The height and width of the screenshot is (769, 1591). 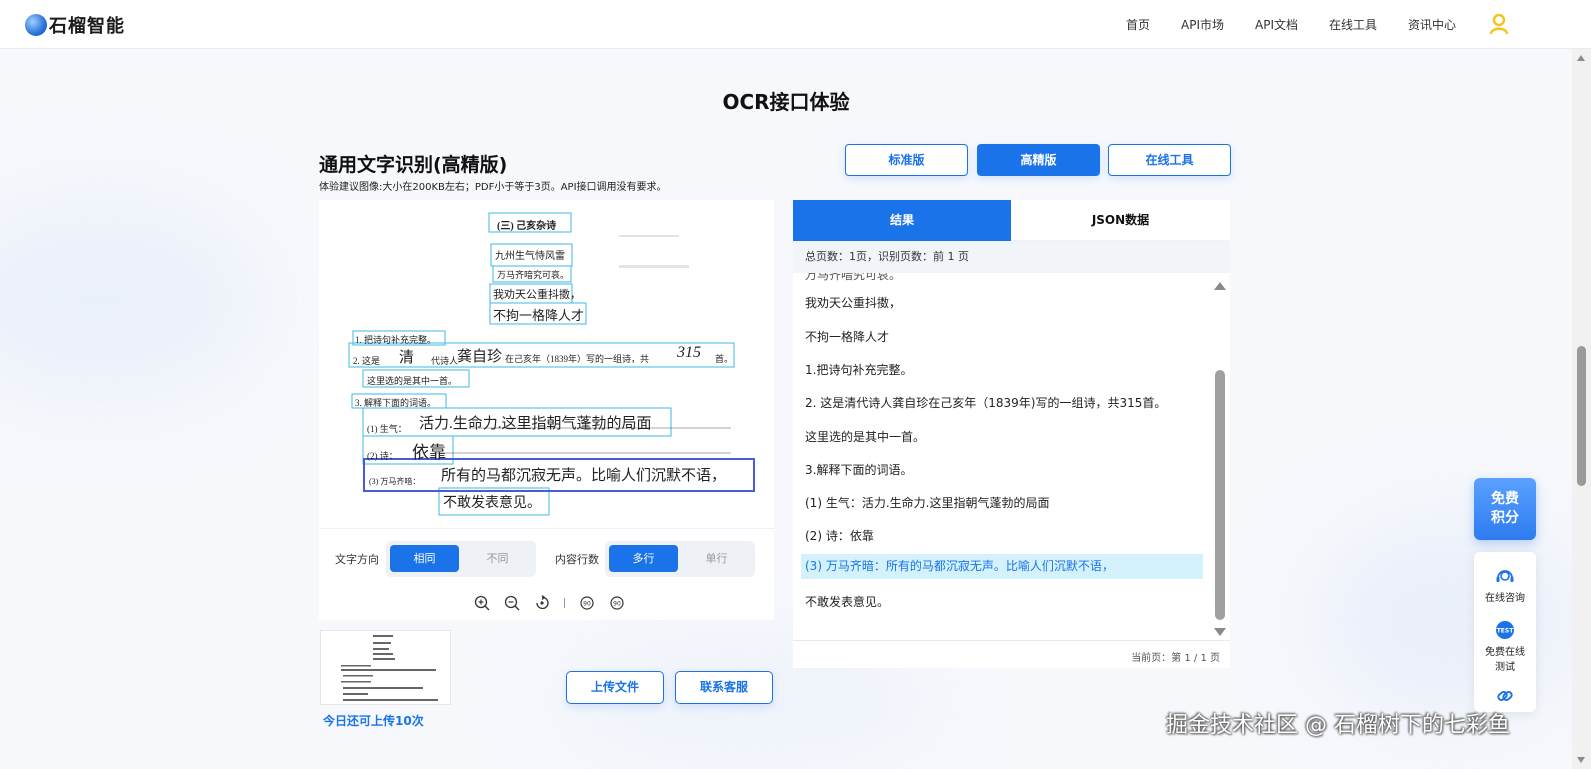 I want to click on online-tool-button: 在线工具, so click(x=1169, y=160).